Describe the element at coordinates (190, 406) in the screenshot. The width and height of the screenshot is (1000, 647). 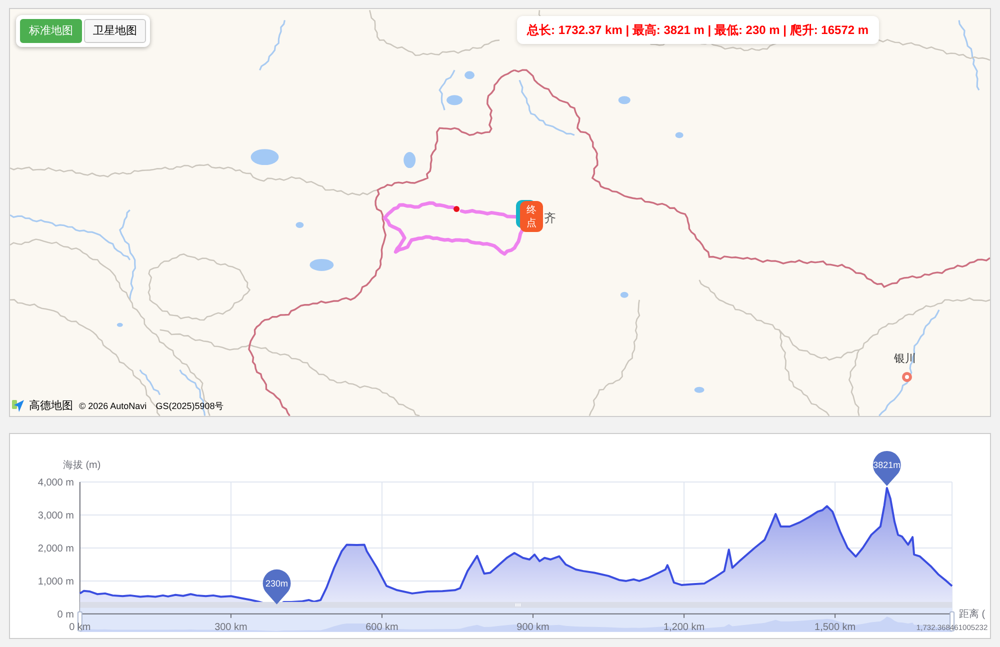
I see `license-text: GS(2025)5908号` at that location.